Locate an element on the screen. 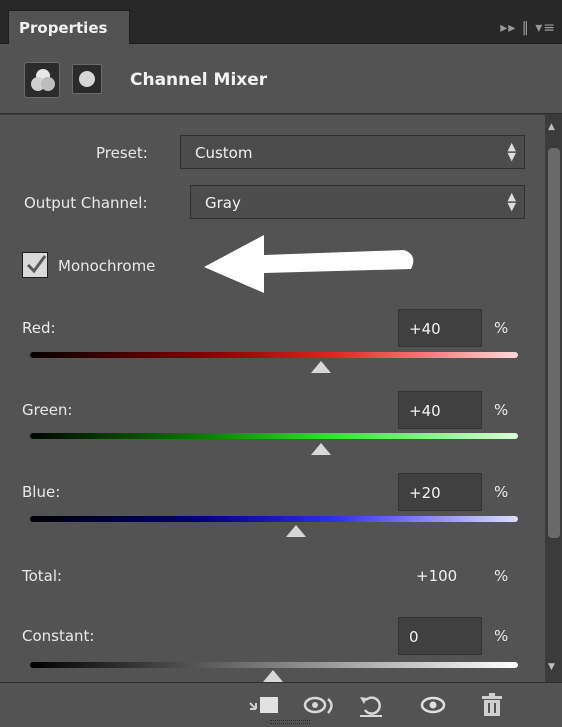  scrollbar-thumb is located at coordinates (554, 343).